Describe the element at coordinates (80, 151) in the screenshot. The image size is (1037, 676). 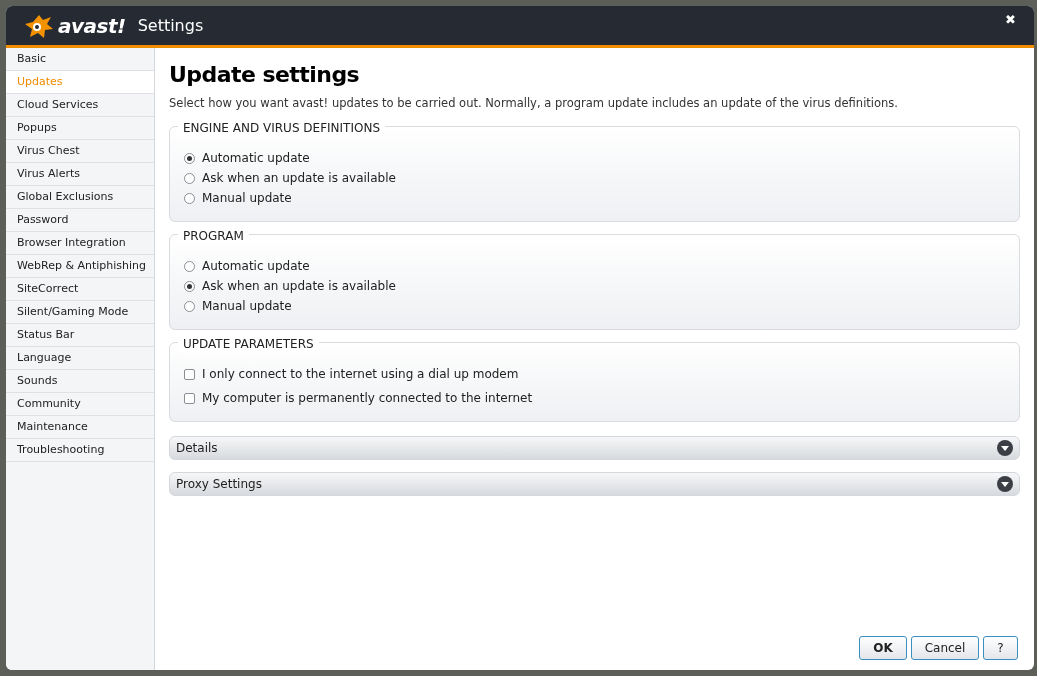
I see `sidebar-item: Virus Chest` at that location.